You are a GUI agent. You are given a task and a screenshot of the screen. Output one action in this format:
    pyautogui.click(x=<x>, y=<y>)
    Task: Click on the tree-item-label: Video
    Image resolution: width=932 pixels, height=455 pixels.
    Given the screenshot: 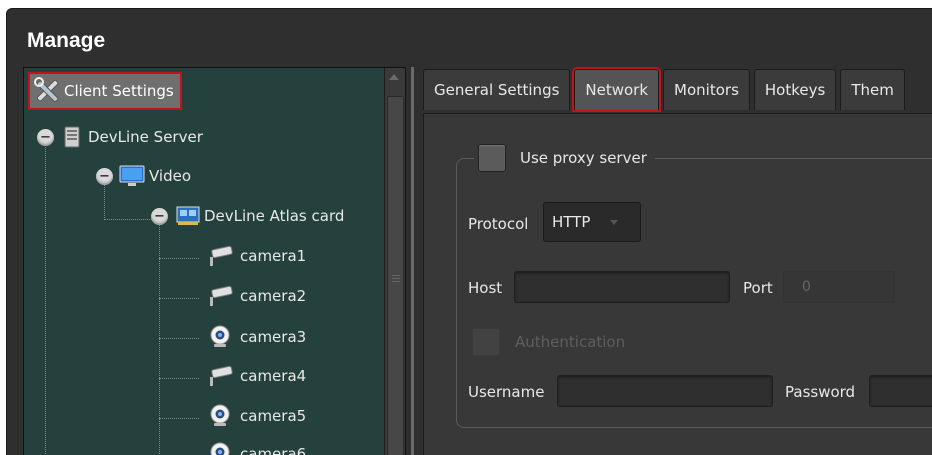 What is the action you would take?
    pyautogui.click(x=170, y=176)
    